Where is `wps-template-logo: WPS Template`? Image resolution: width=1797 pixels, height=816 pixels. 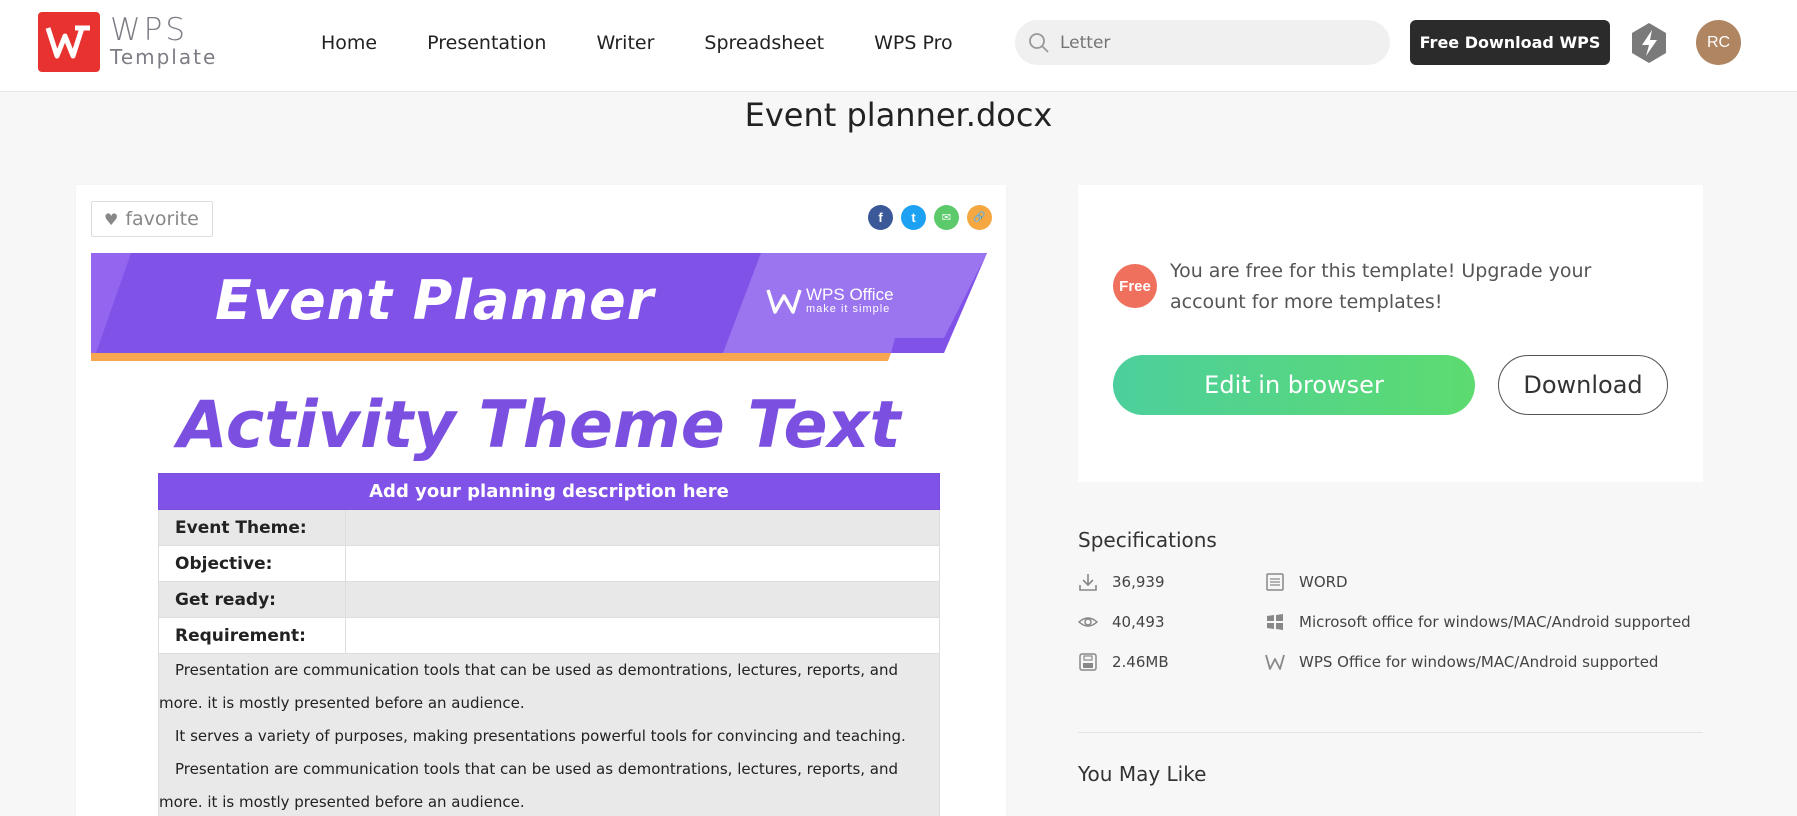
wps-template-logo: WPS Template is located at coordinates (127, 42).